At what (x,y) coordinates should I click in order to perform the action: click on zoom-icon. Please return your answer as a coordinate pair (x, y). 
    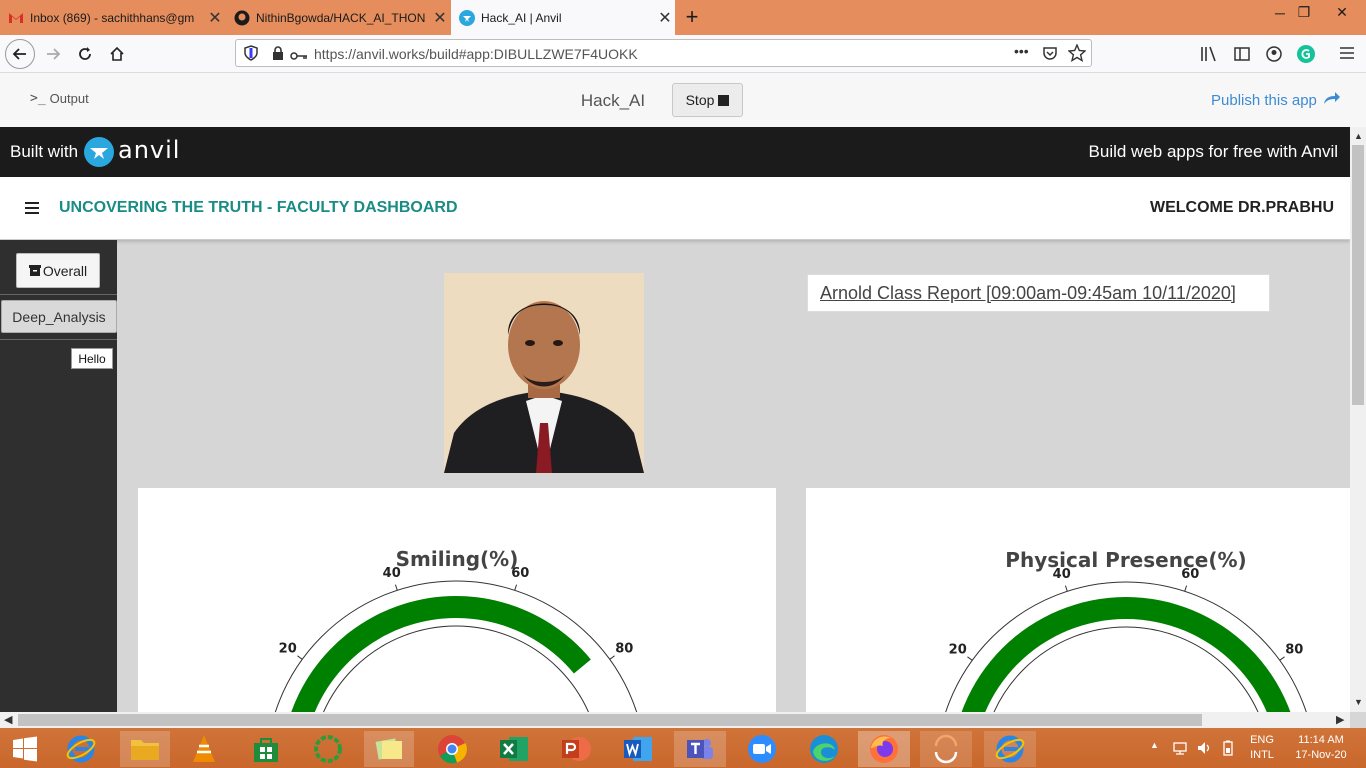
    Looking at the image, I should click on (762, 749).